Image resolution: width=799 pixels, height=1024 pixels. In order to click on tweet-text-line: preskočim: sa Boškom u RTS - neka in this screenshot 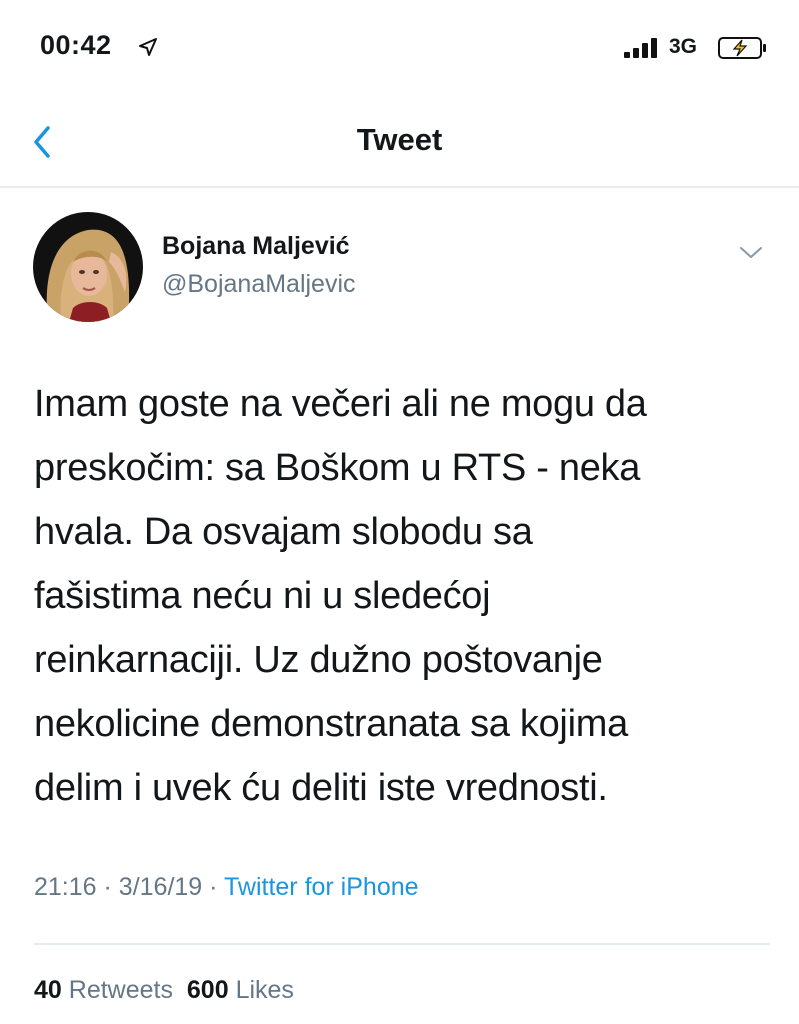, I will do `click(337, 468)`.